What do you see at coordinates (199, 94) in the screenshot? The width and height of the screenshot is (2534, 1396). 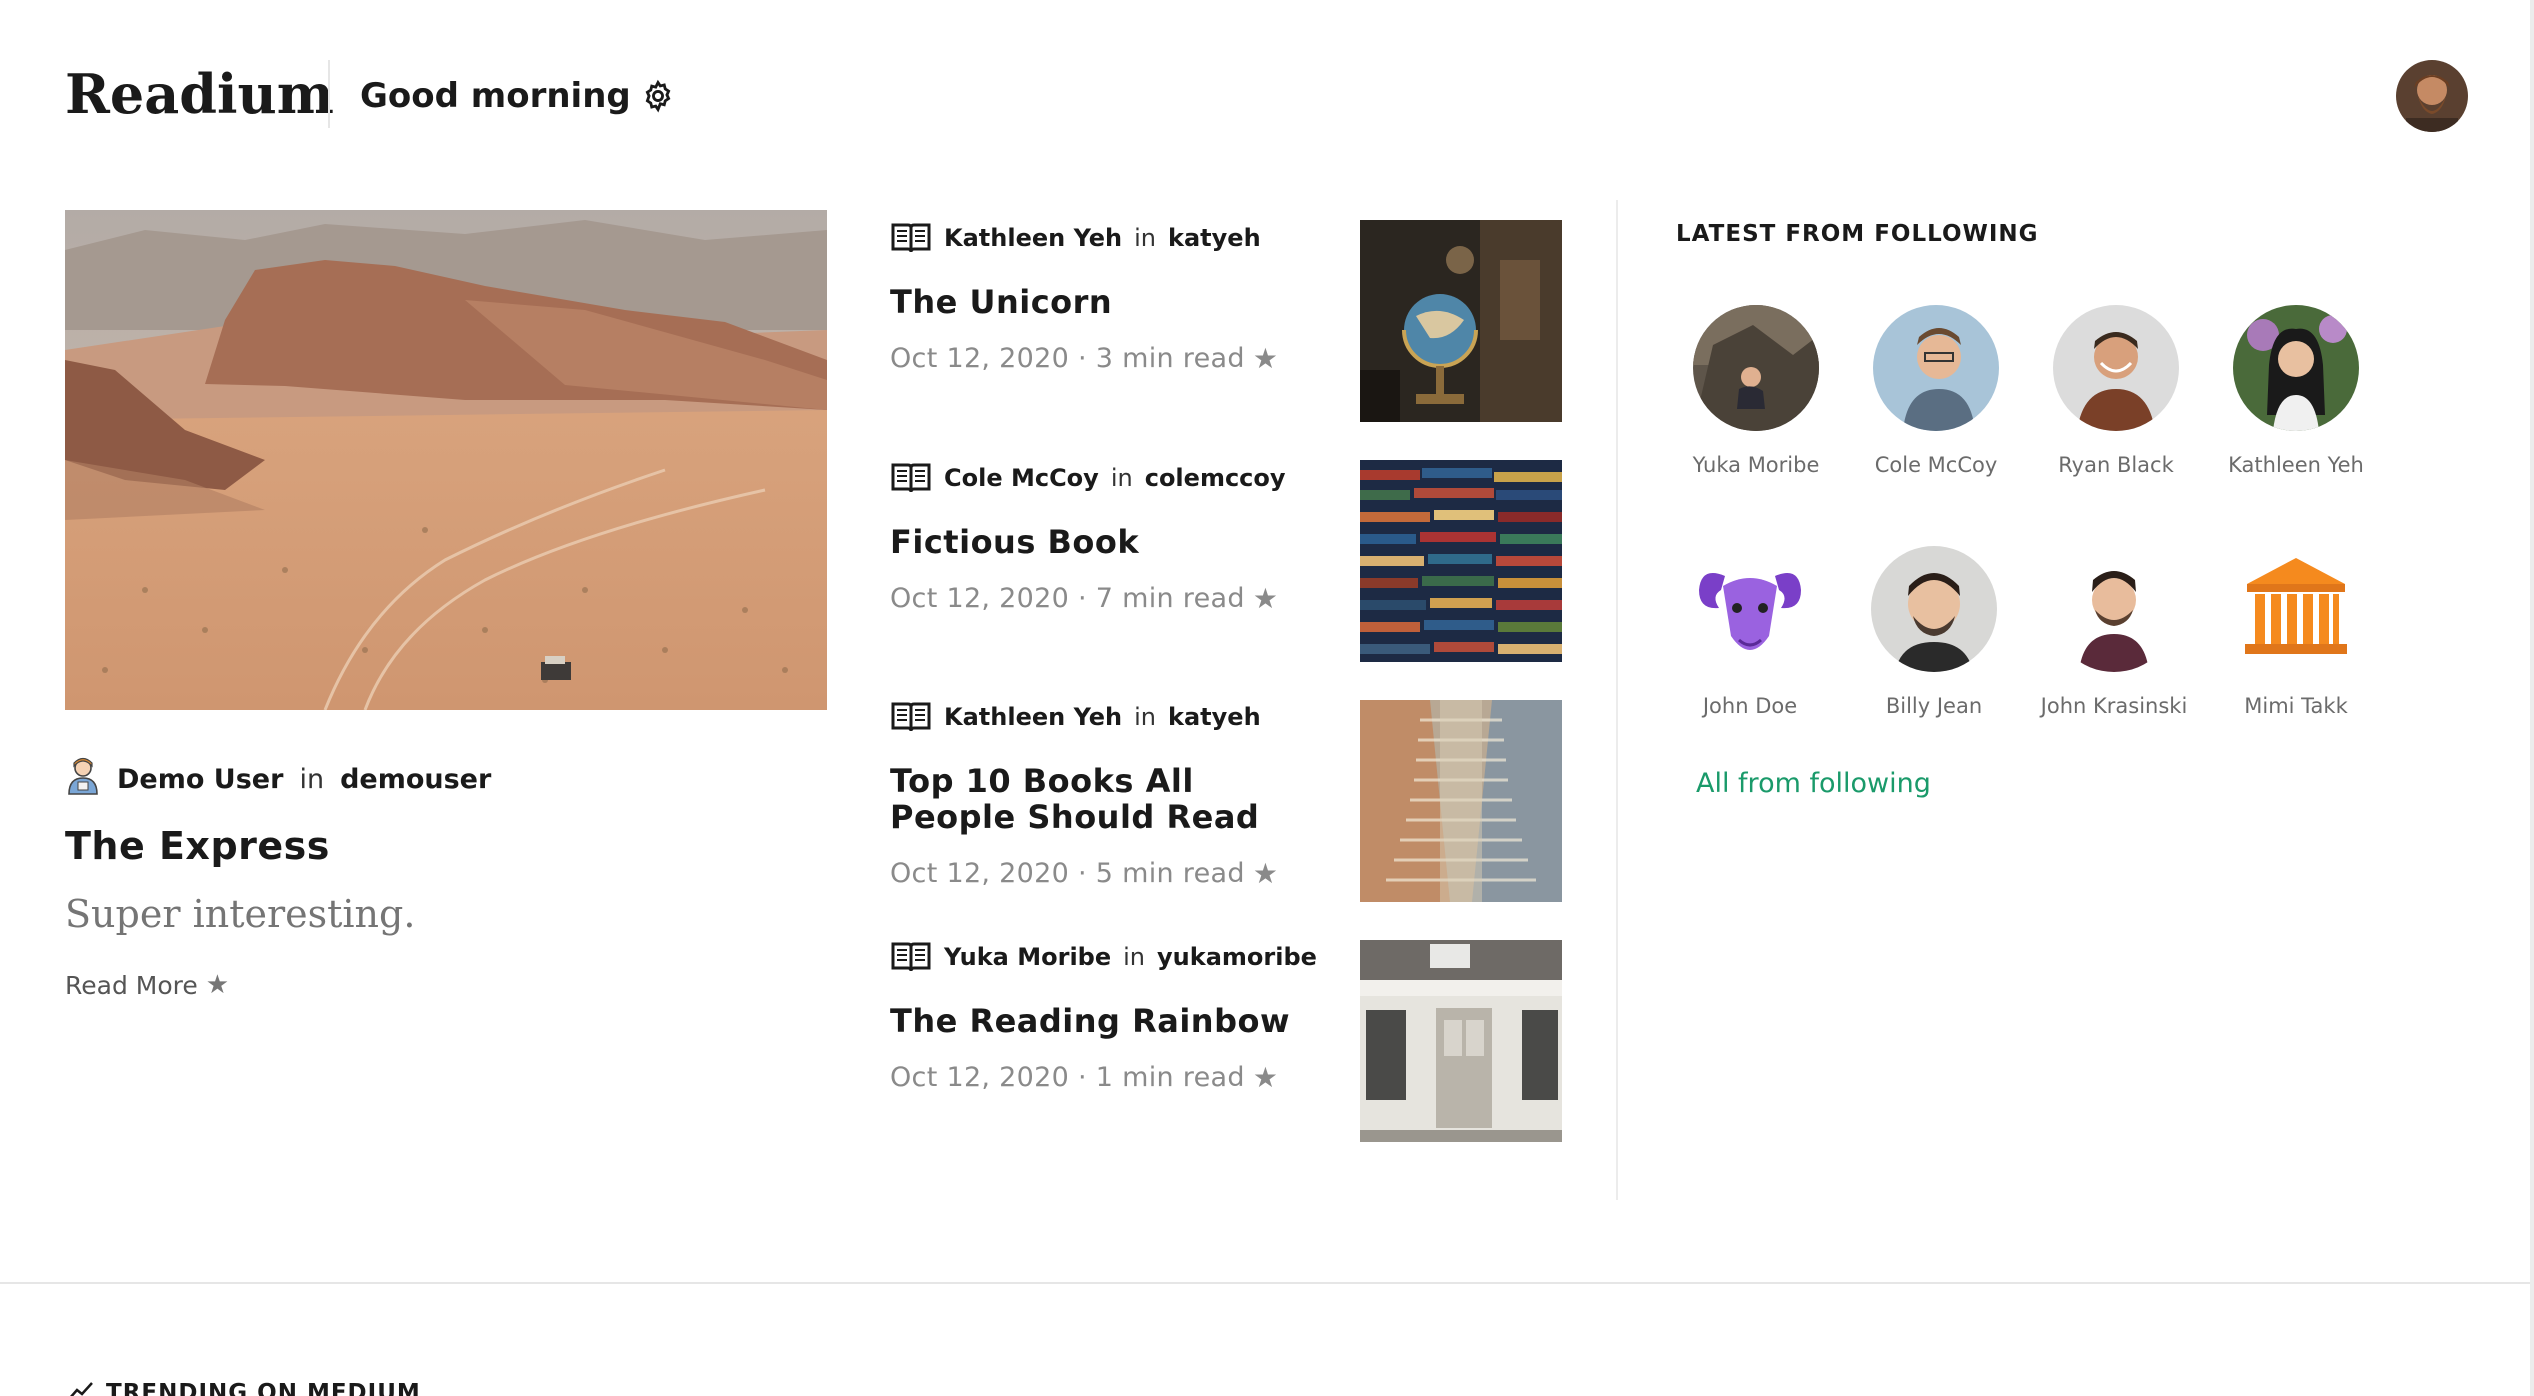 I see `app-logo: Readium` at bounding box center [199, 94].